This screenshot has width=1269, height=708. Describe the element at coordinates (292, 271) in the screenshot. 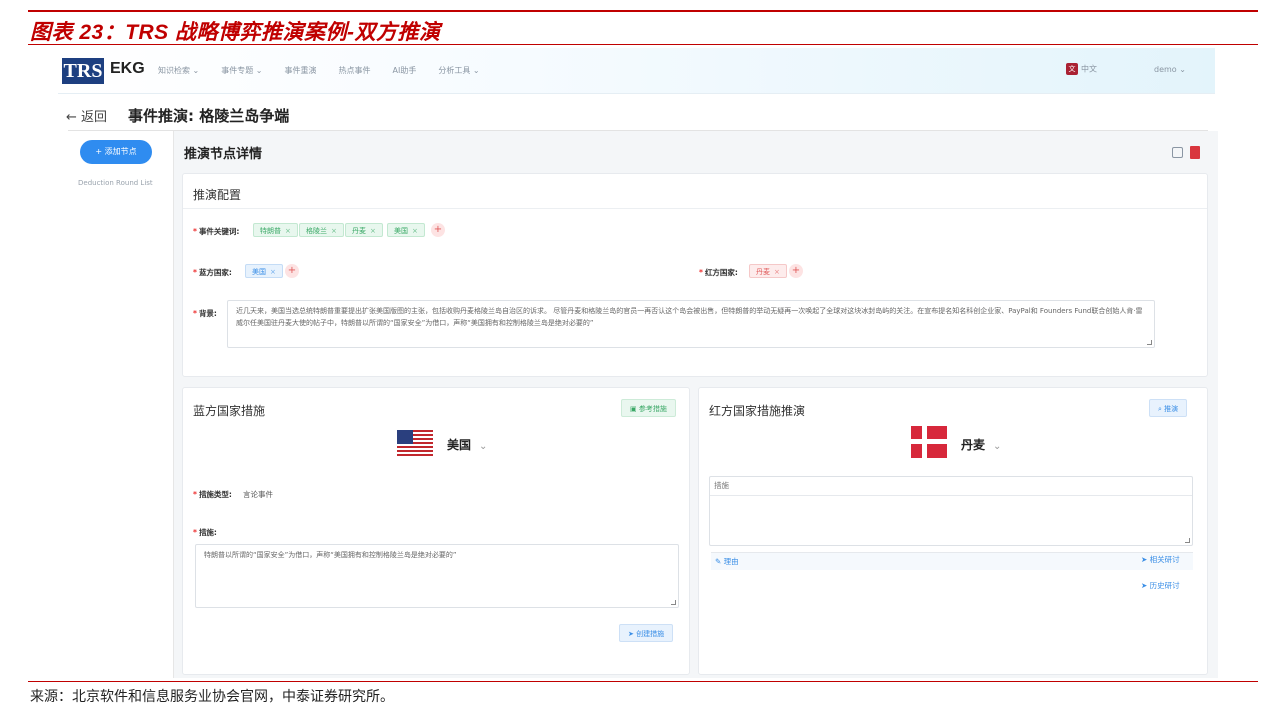

I see `add-blue-country-icon: +` at that location.